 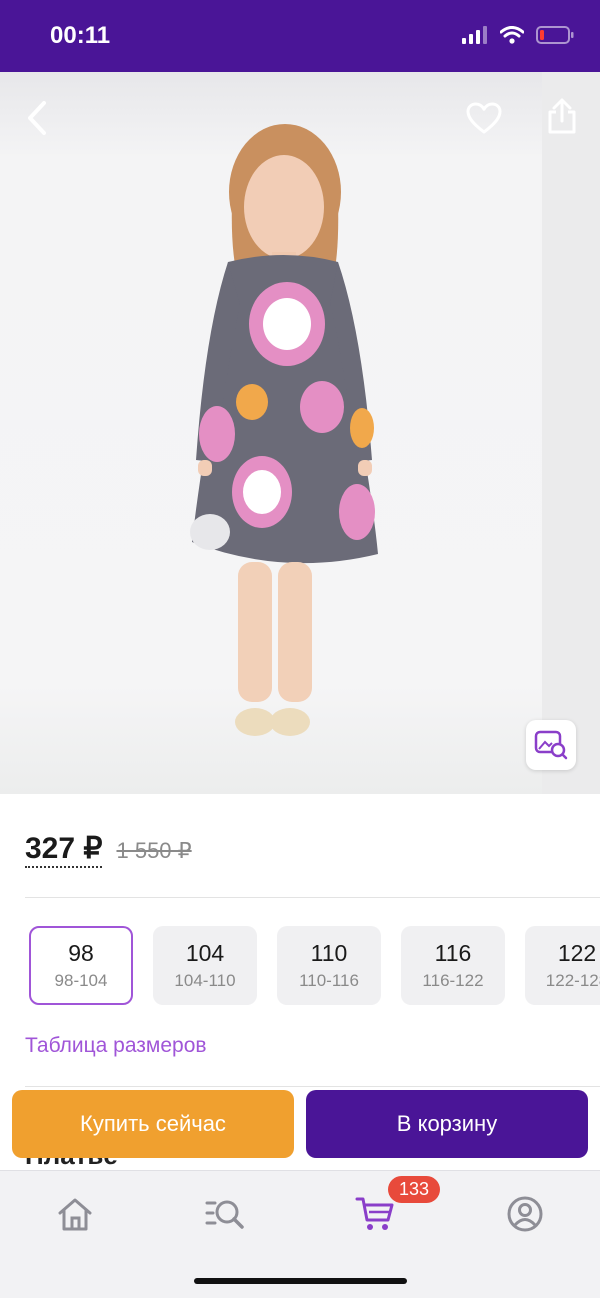 What do you see at coordinates (512, 35) in the screenshot?
I see `wifi-icon` at bounding box center [512, 35].